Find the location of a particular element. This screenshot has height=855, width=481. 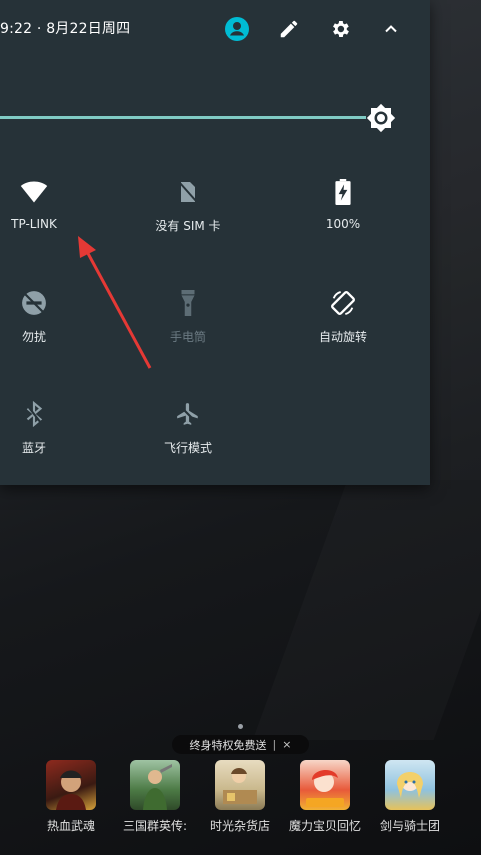

app-rexue-wuhun: 热血武魂 is located at coordinates (71, 800).